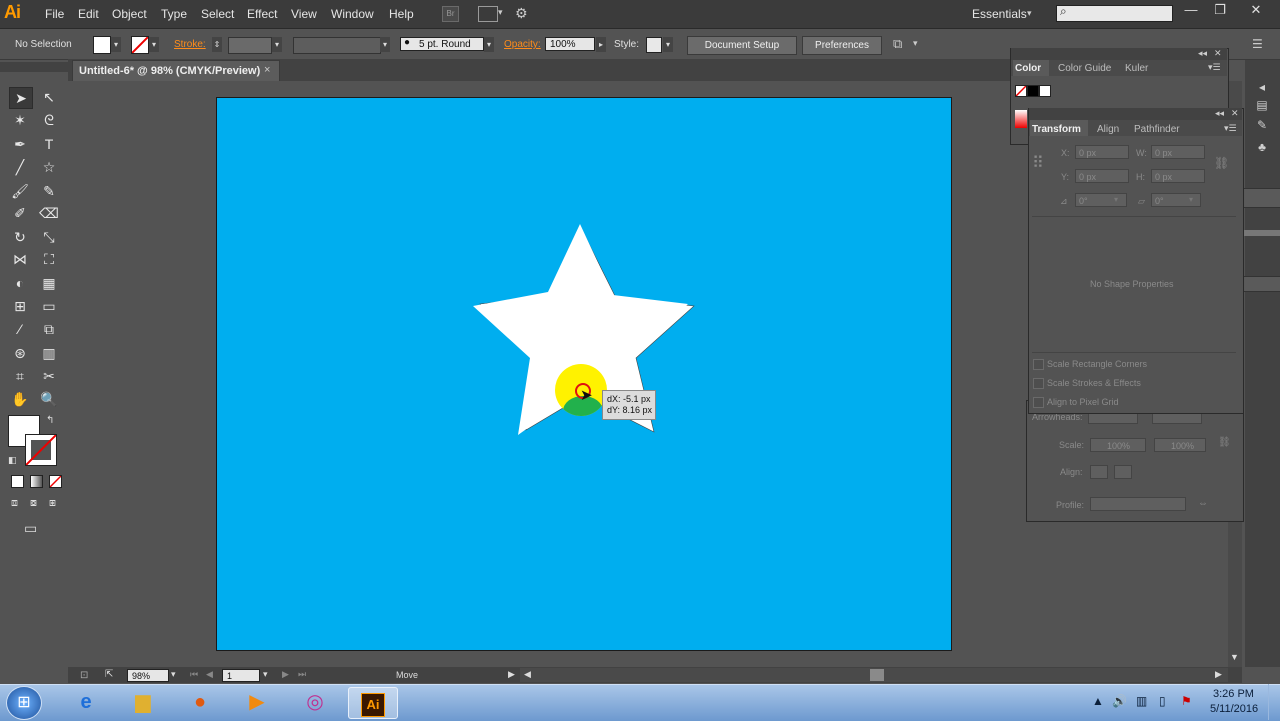 The image size is (1280, 721). I want to click on blend-tool-icon: ⧉, so click(49, 329).